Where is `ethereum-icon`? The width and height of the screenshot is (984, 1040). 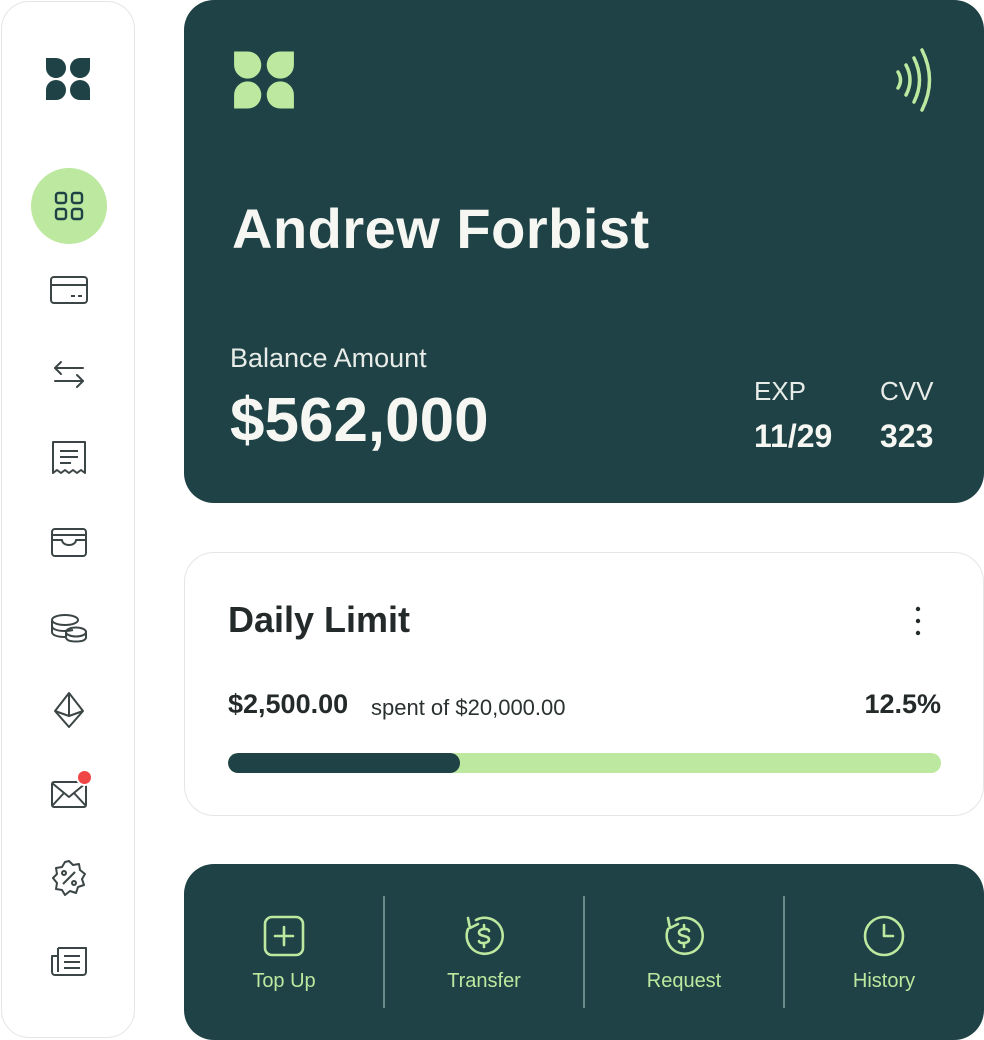 ethereum-icon is located at coordinates (69, 710).